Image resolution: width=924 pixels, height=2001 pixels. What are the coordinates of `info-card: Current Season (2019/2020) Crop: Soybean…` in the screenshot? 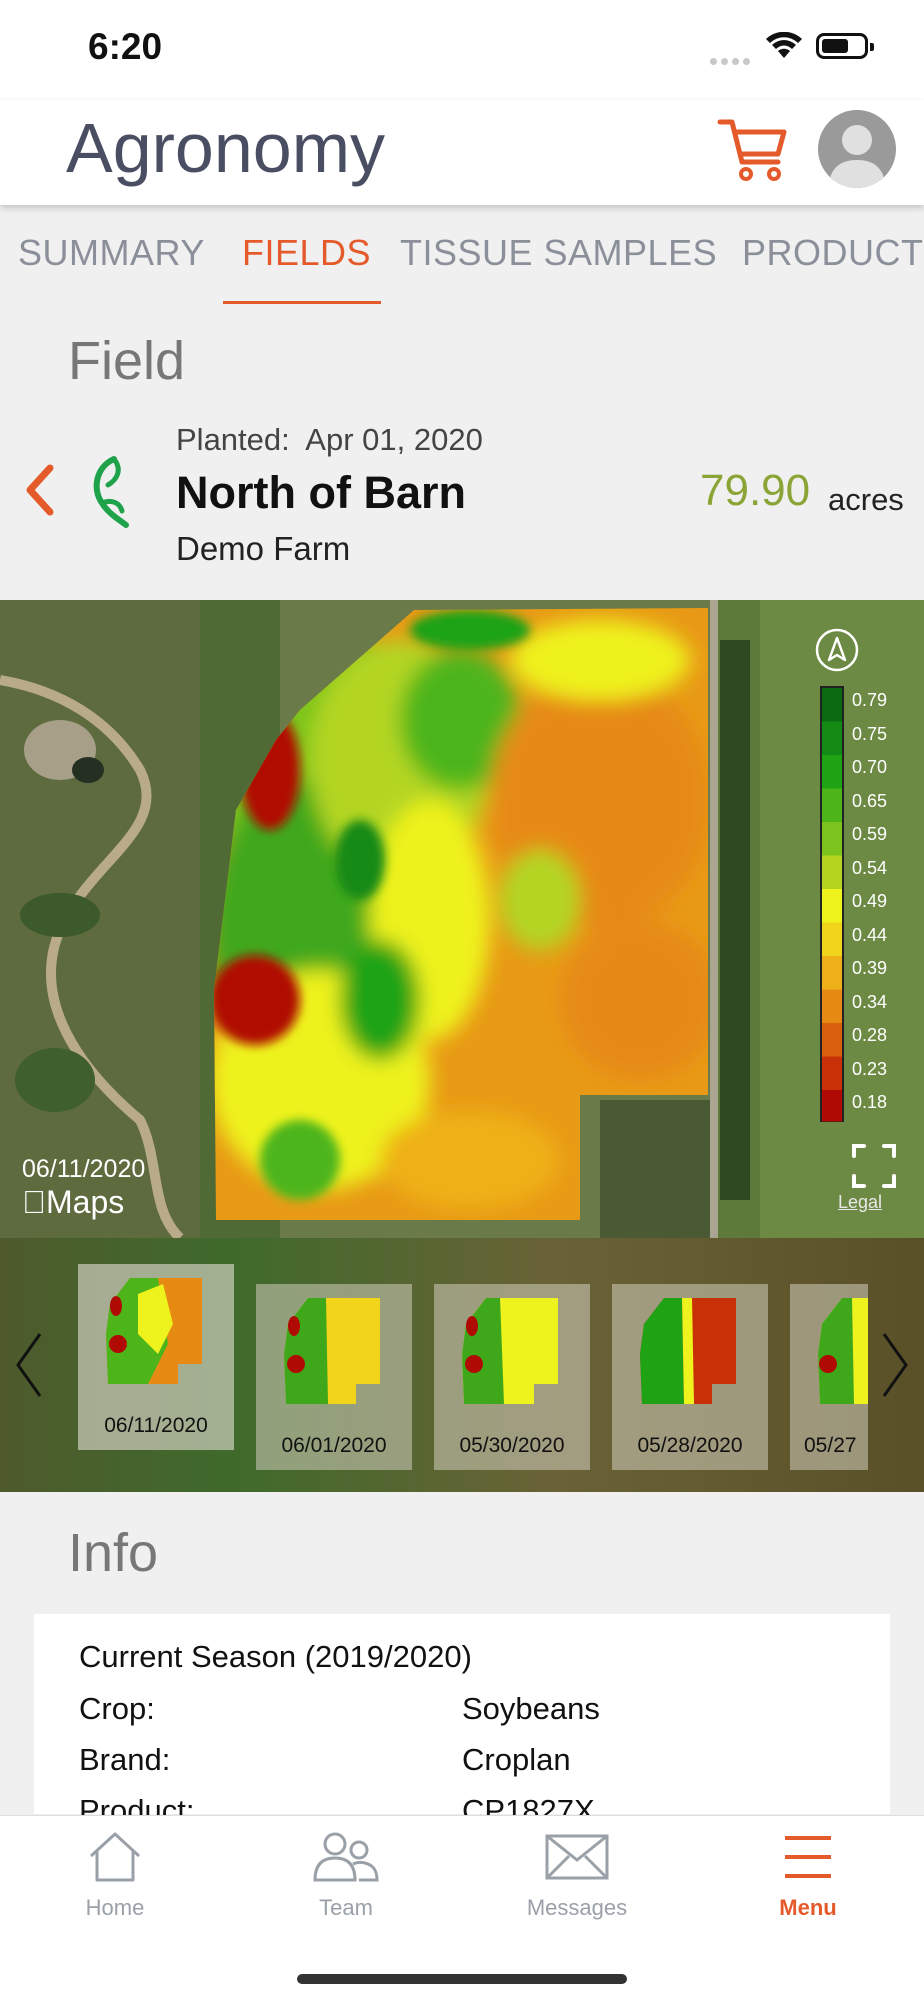 It's located at (462, 1721).